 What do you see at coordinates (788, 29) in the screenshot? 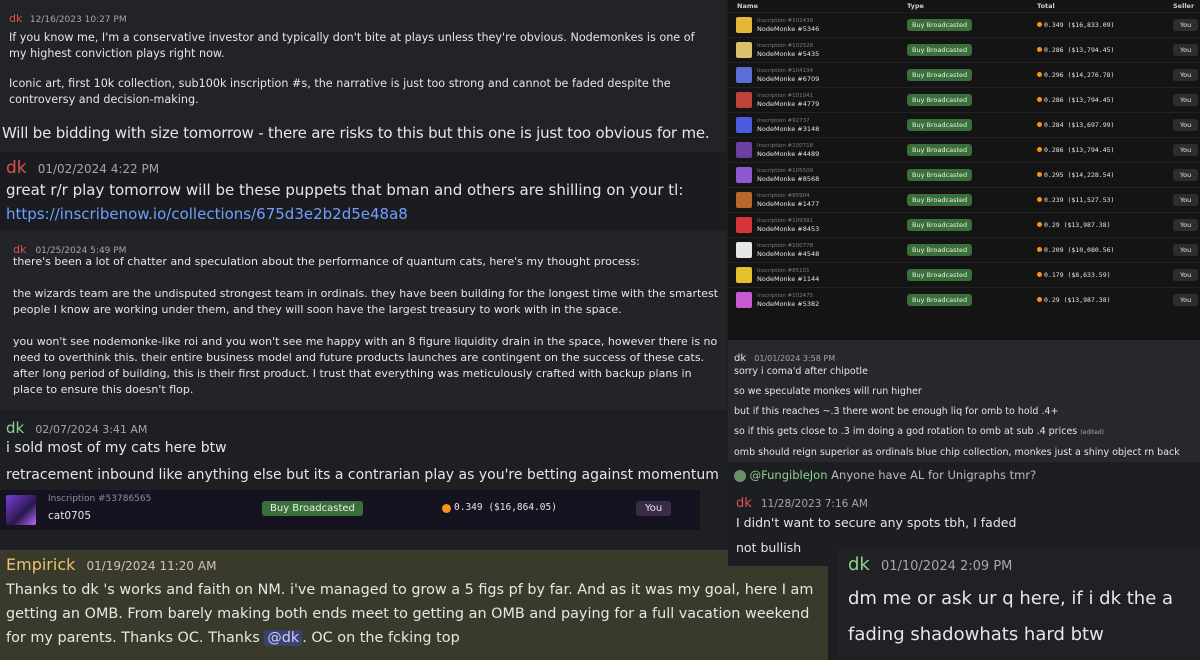
I see `nft-name: NodeMonke #5346` at bounding box center [788, 29].